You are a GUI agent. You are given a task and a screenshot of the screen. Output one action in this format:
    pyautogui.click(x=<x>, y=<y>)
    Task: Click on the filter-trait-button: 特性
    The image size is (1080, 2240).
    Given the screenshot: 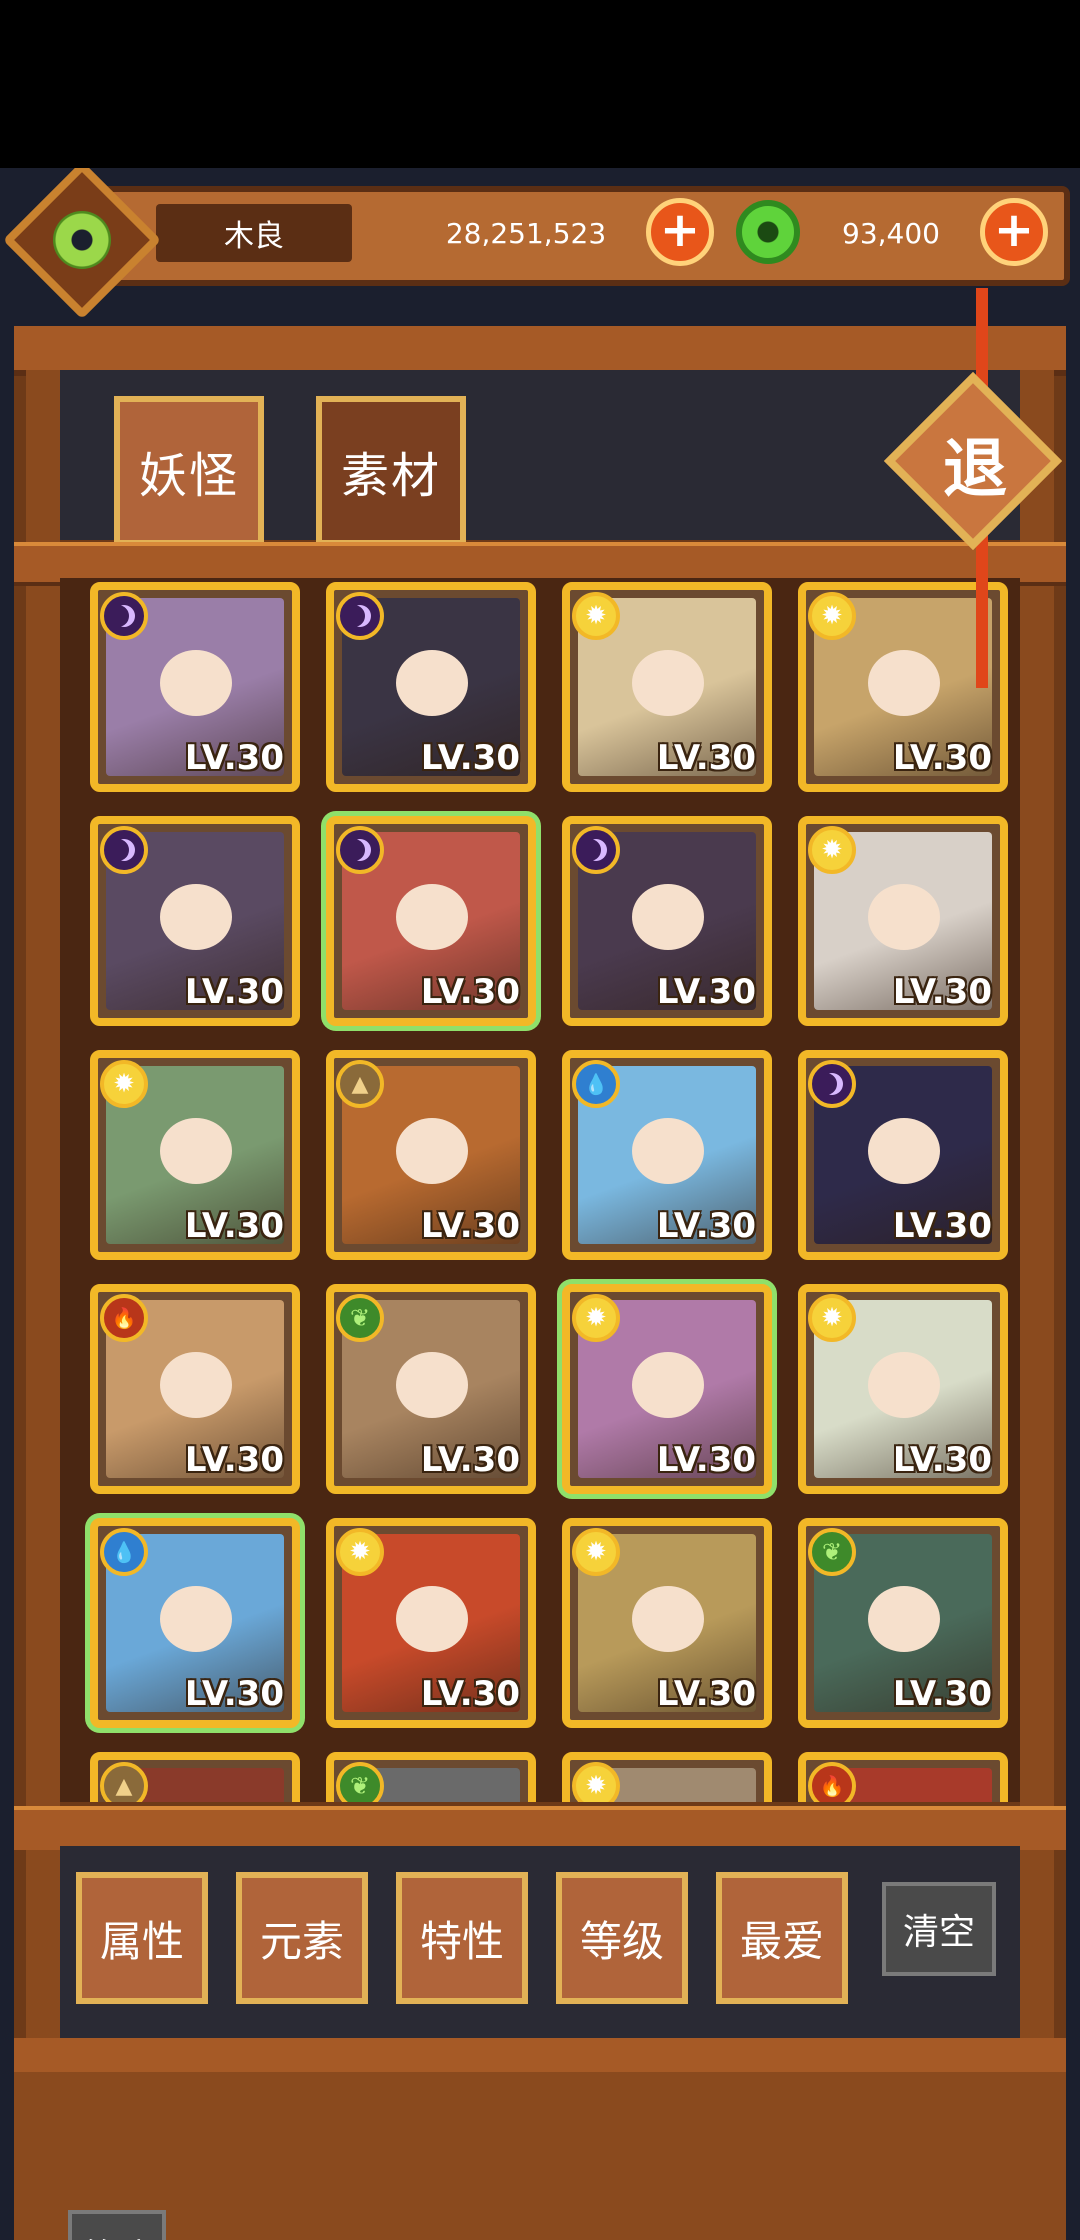 What is the action you would take?
    pyautogui.click(x=462, y=1938)
    